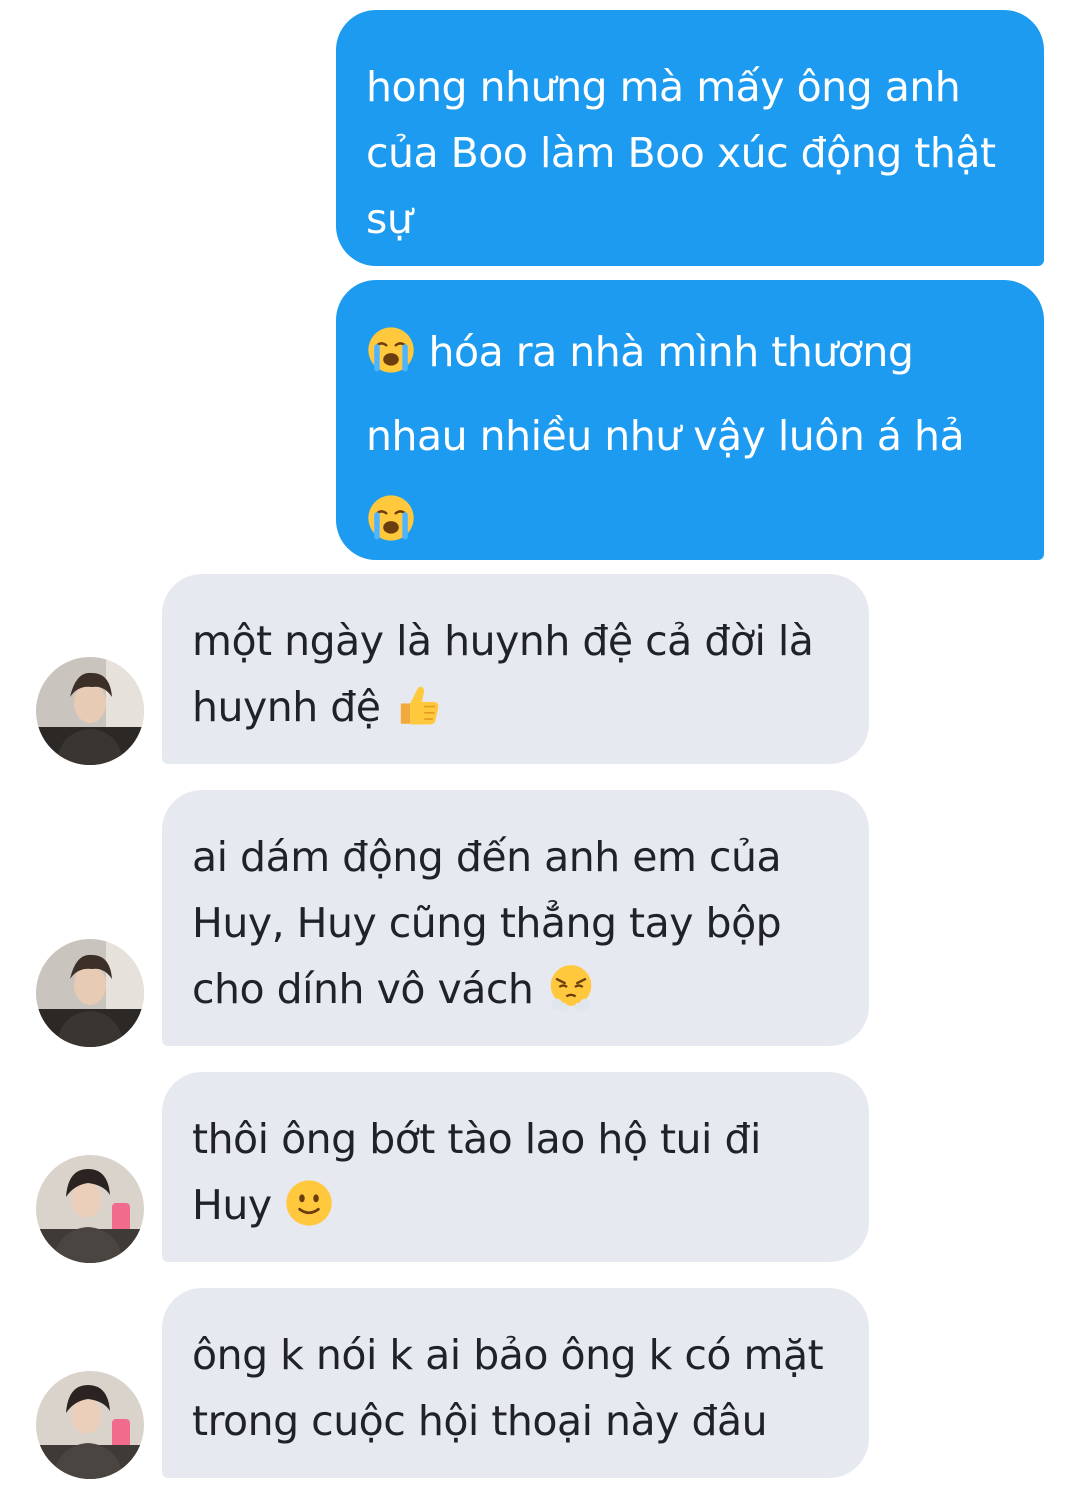  Describe the element at coordinates (665, 436) in the screenshot. I see `message-text-line: nhau nhiều như vậy luôn á hả` at that location.